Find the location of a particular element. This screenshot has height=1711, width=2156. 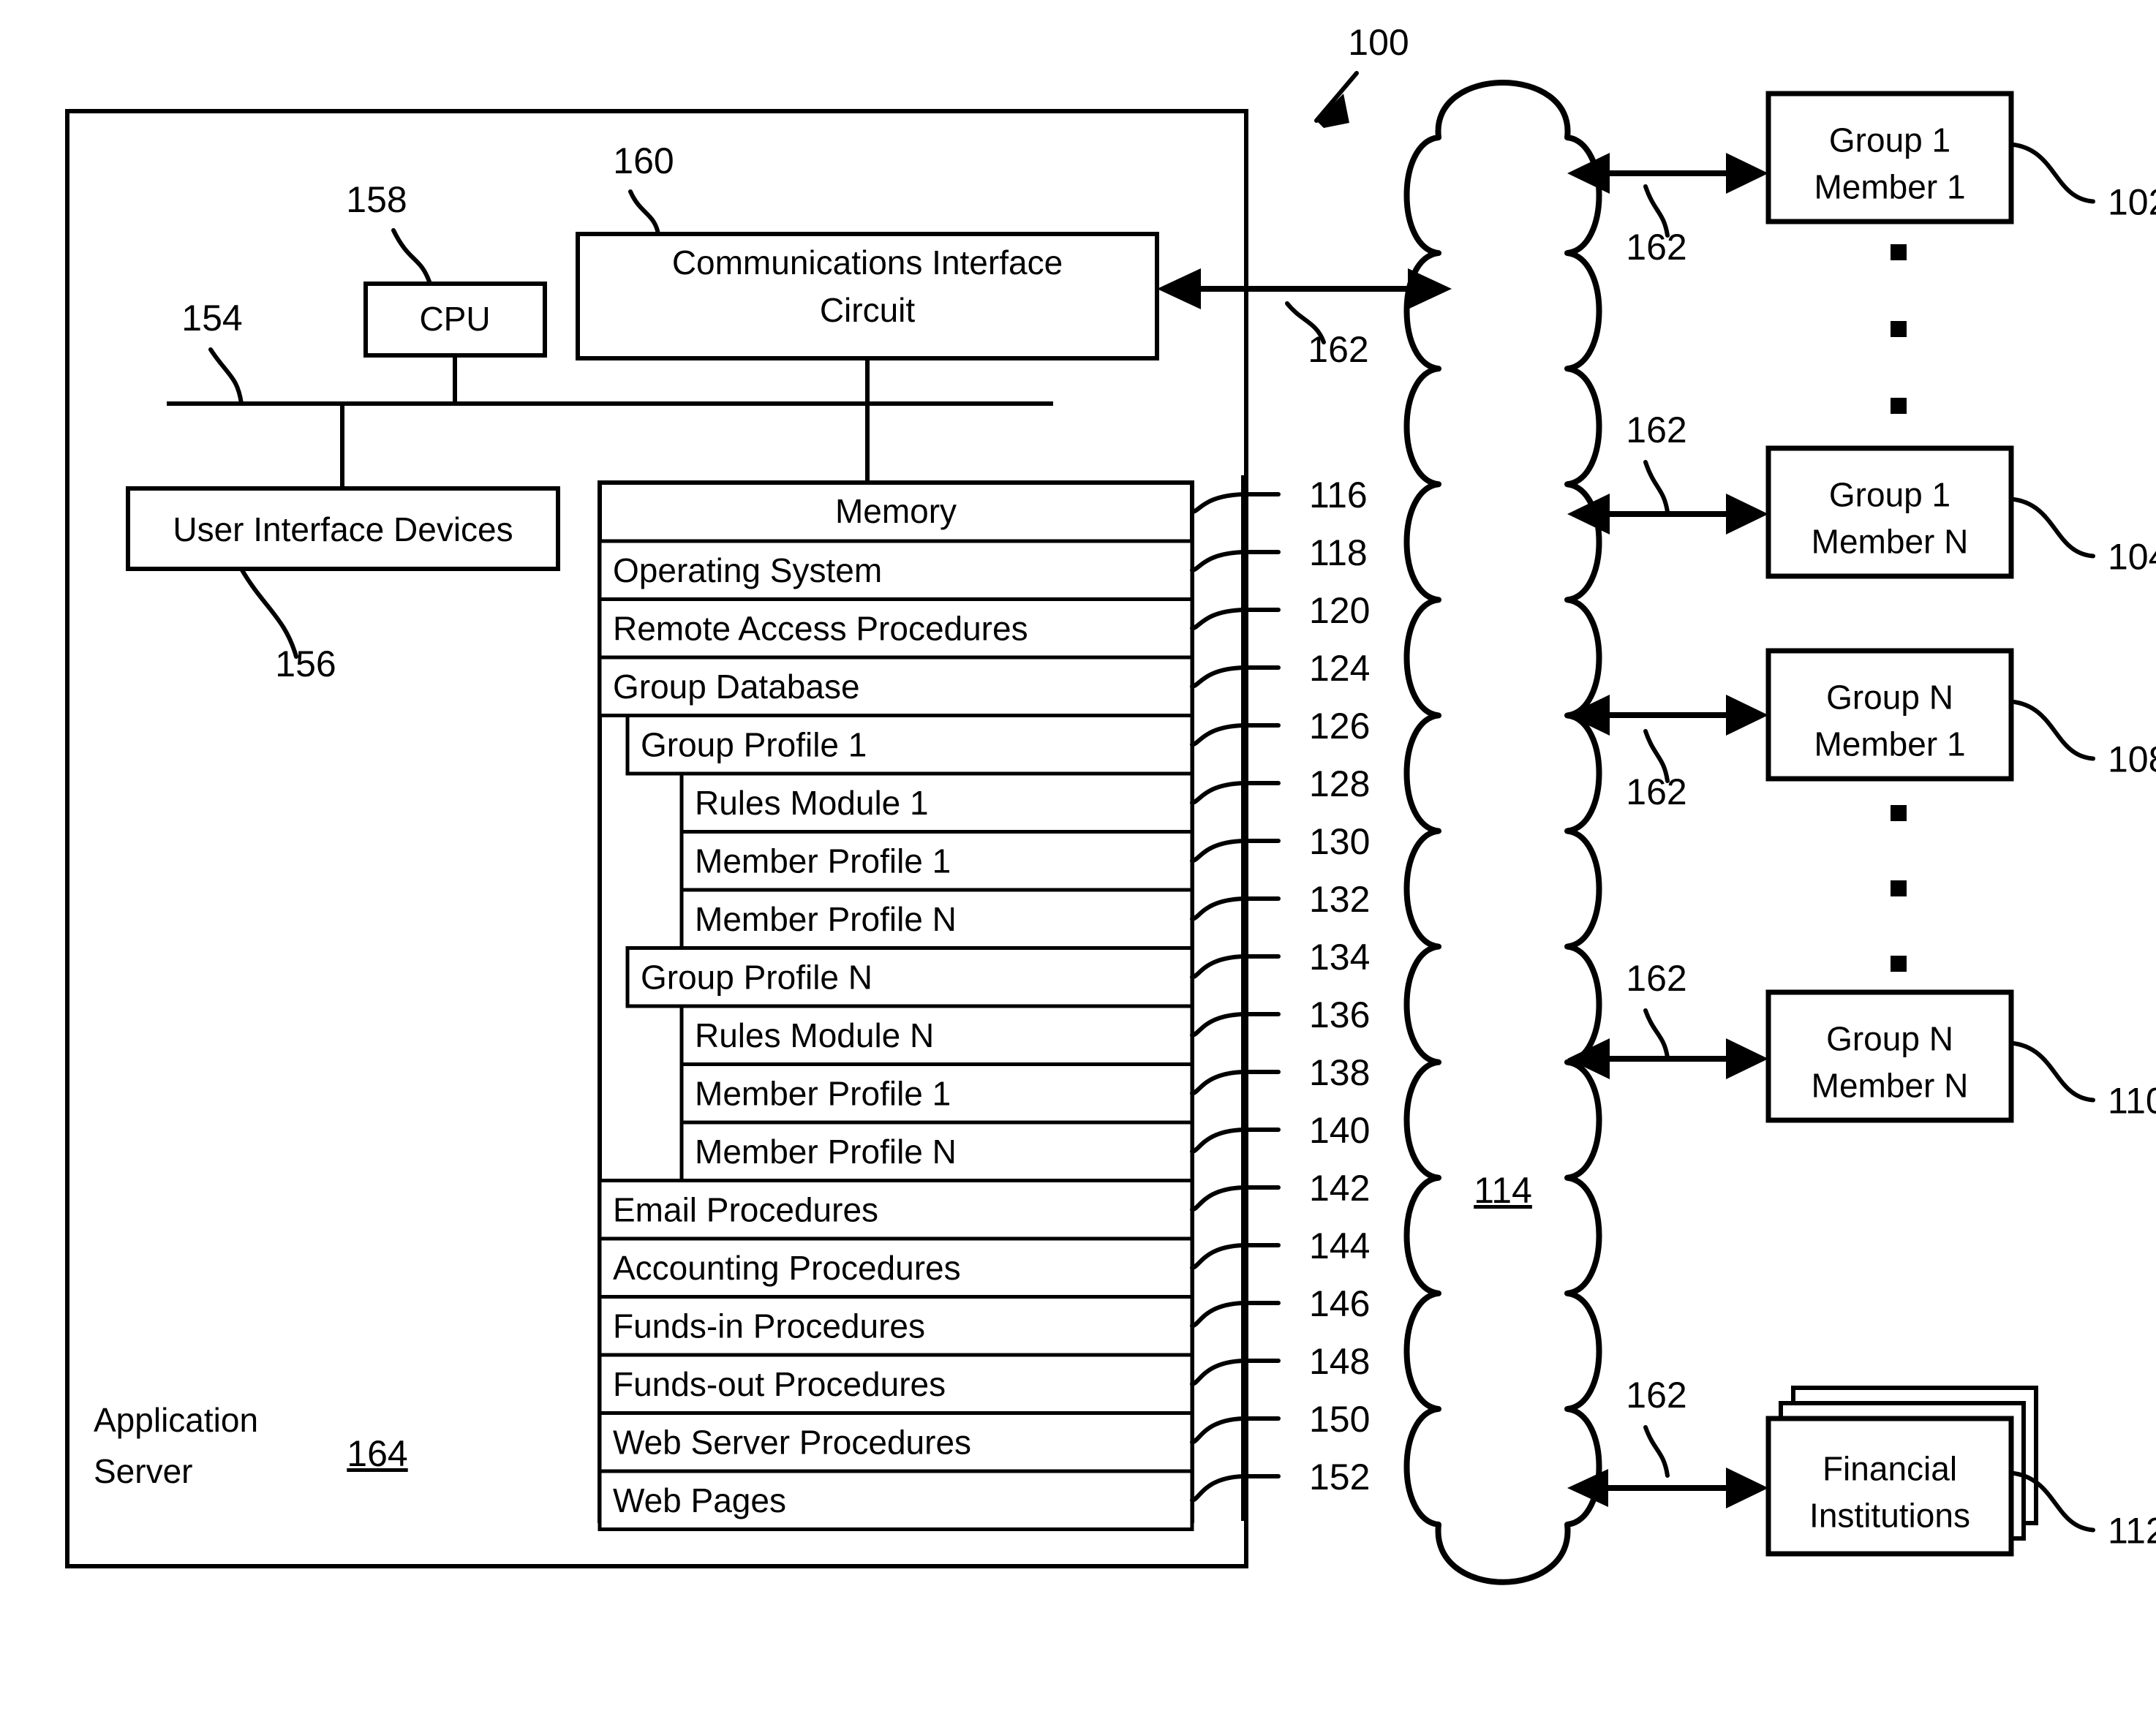

memory-ref-number: 132 is located at coordinates (1339, 899).